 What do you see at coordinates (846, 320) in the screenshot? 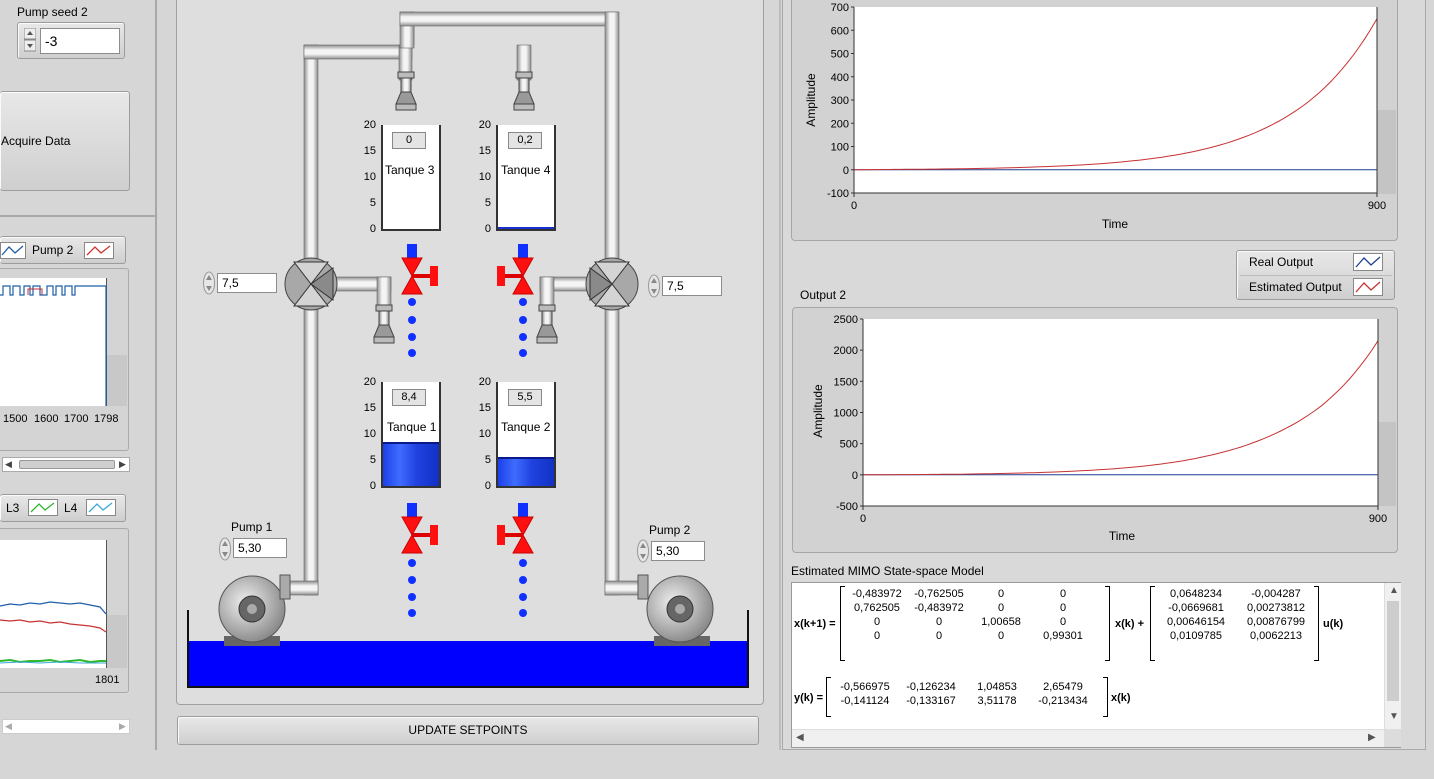
I see `y-tick-label: 2500` at bounding box center [846, 320].